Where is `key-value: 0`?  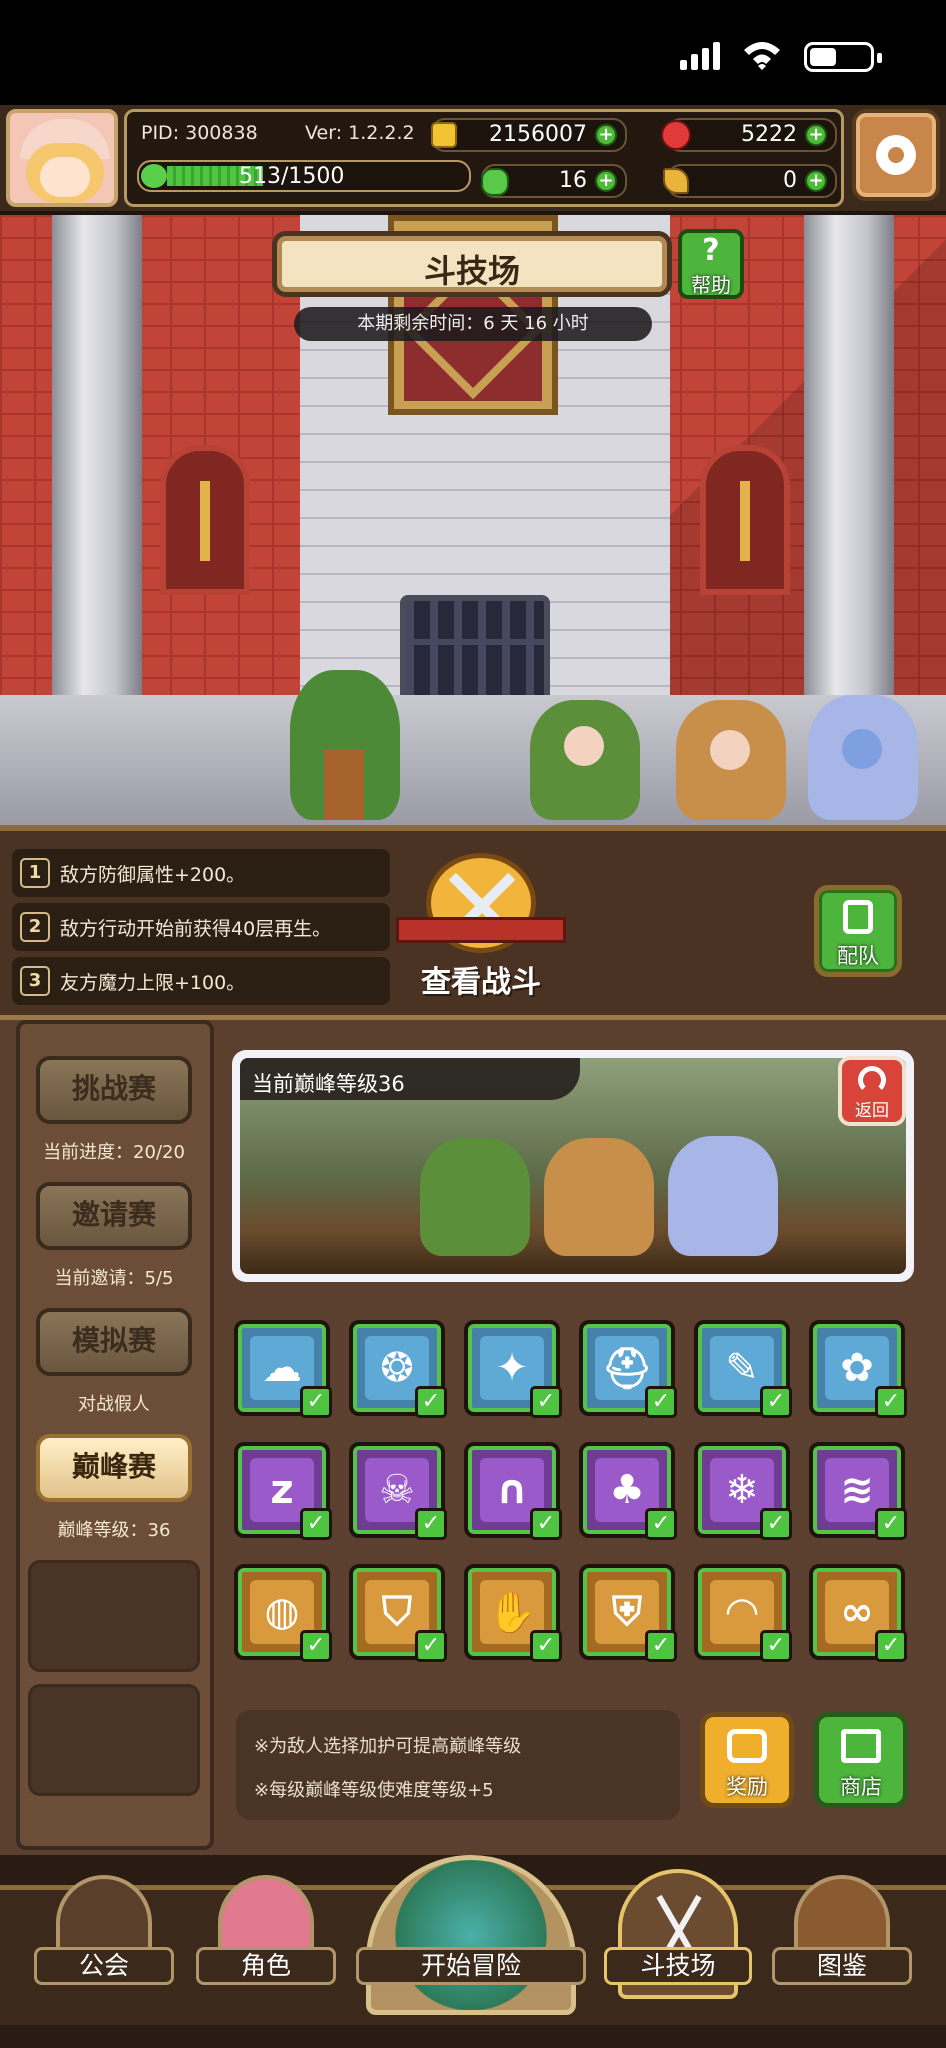 key-value: 0 is located at coordinates (790, 180).